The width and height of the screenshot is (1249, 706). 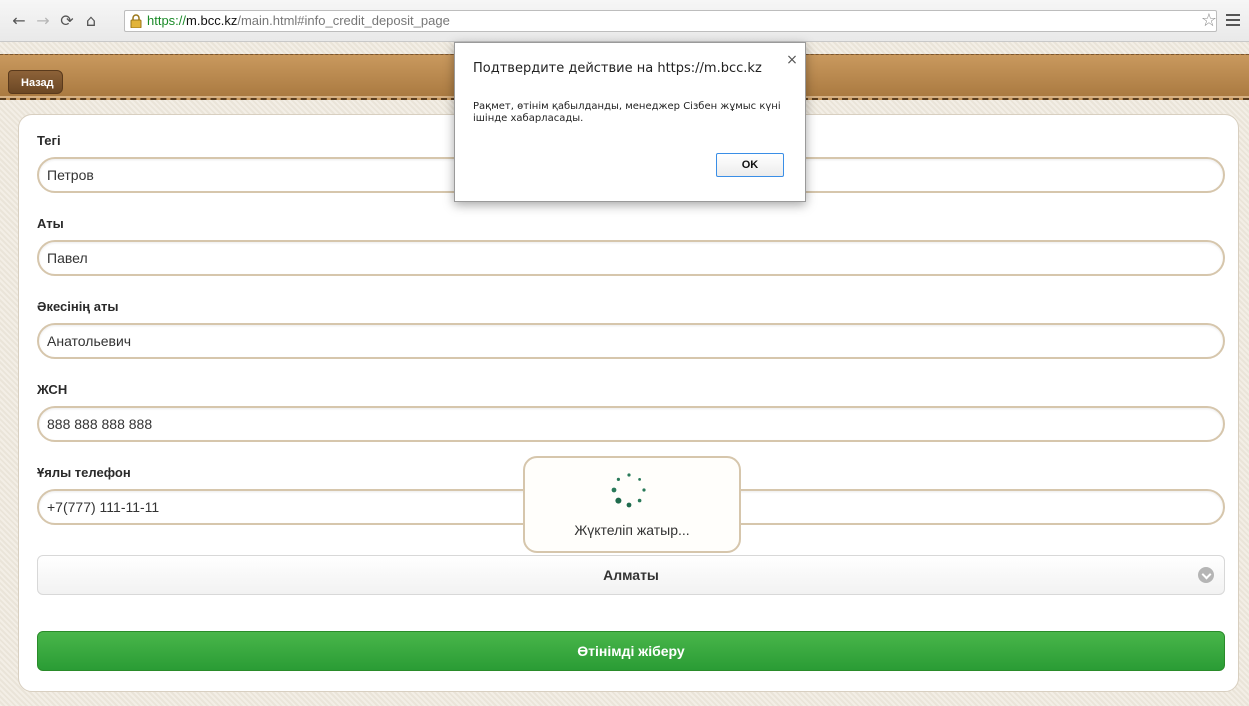 What do you see at coordinates (91, 21) in the screenshot?
I see `home-icon: ⌂` at bounding box center [91, 21].